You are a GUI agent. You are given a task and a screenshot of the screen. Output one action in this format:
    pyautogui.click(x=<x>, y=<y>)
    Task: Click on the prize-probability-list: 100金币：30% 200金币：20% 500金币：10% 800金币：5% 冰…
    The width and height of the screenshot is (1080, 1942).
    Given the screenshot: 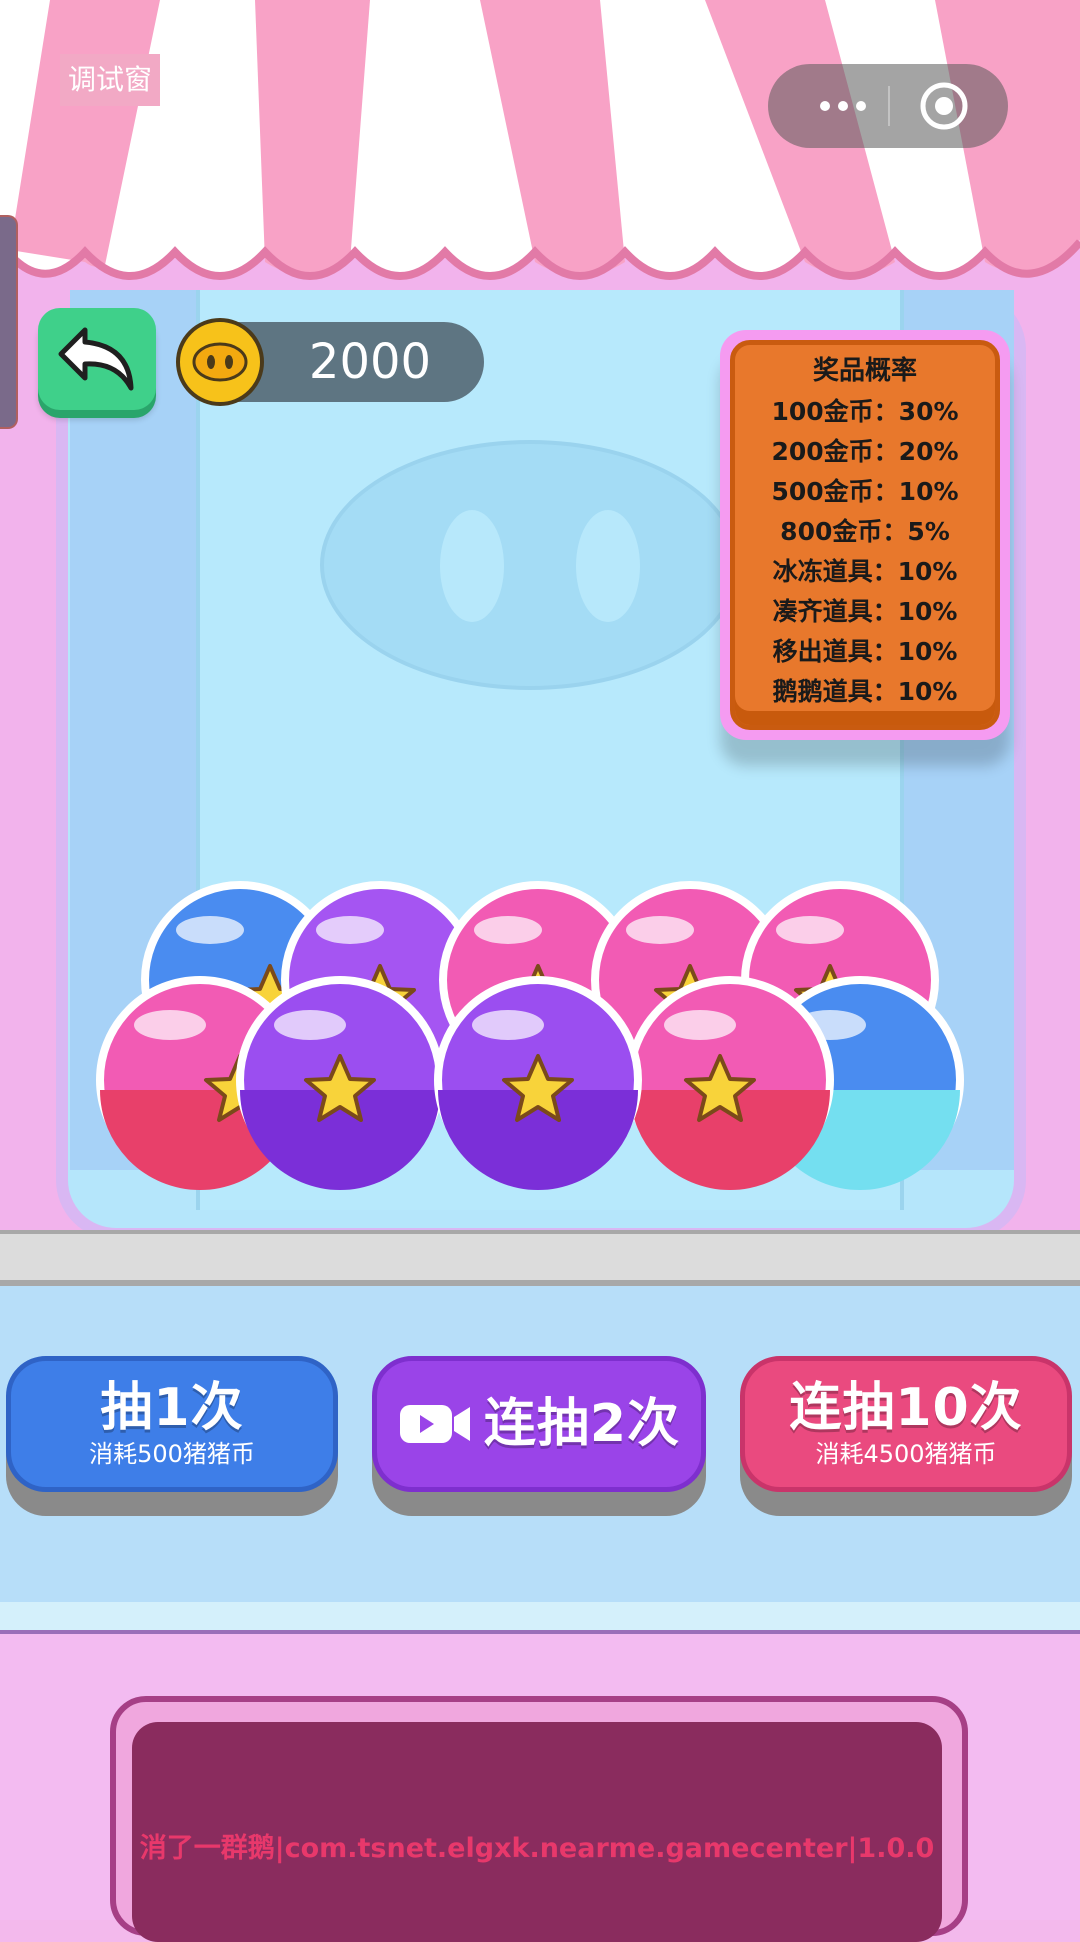 What is the action you would take?
    pyautogui.click(x=865, y=552)
    